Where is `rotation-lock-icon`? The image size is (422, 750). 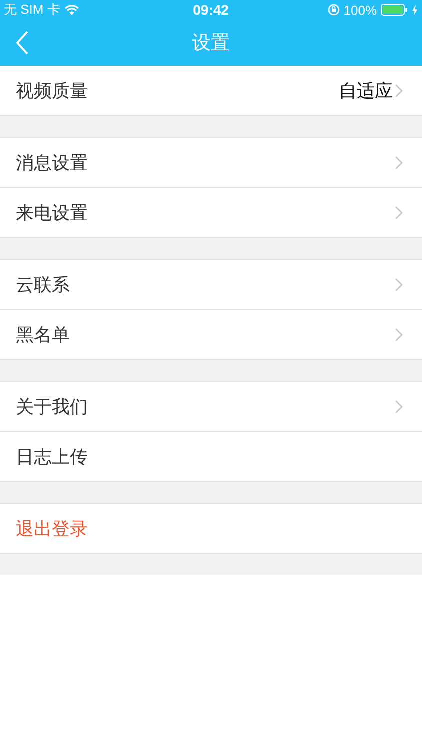
rotation-lock-icon is located at coordinates (334, 10).